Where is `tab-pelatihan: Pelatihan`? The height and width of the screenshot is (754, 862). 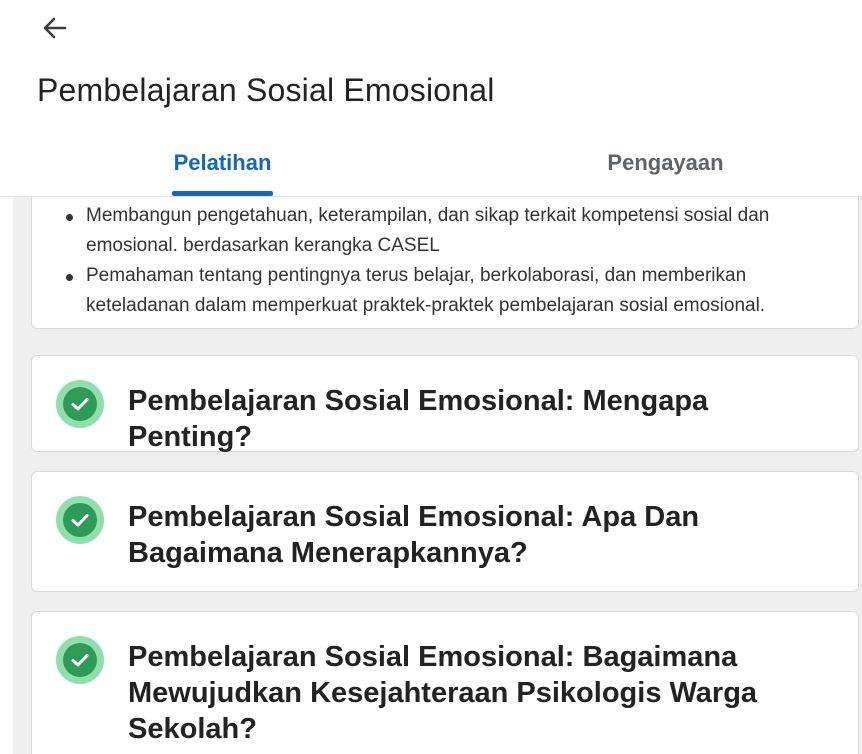 tab-pelatihan: Pelatihan is located at coordinates (222, 168).